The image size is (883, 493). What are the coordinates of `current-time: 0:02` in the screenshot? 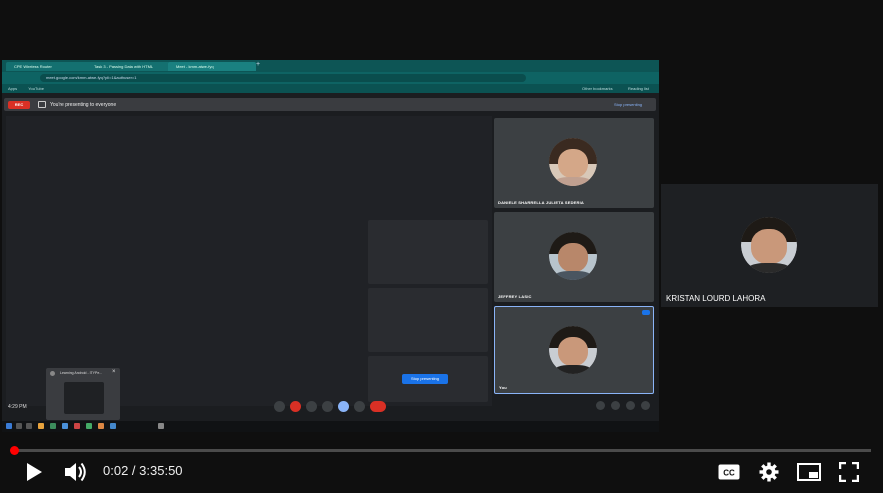 It's located at (116, 470).